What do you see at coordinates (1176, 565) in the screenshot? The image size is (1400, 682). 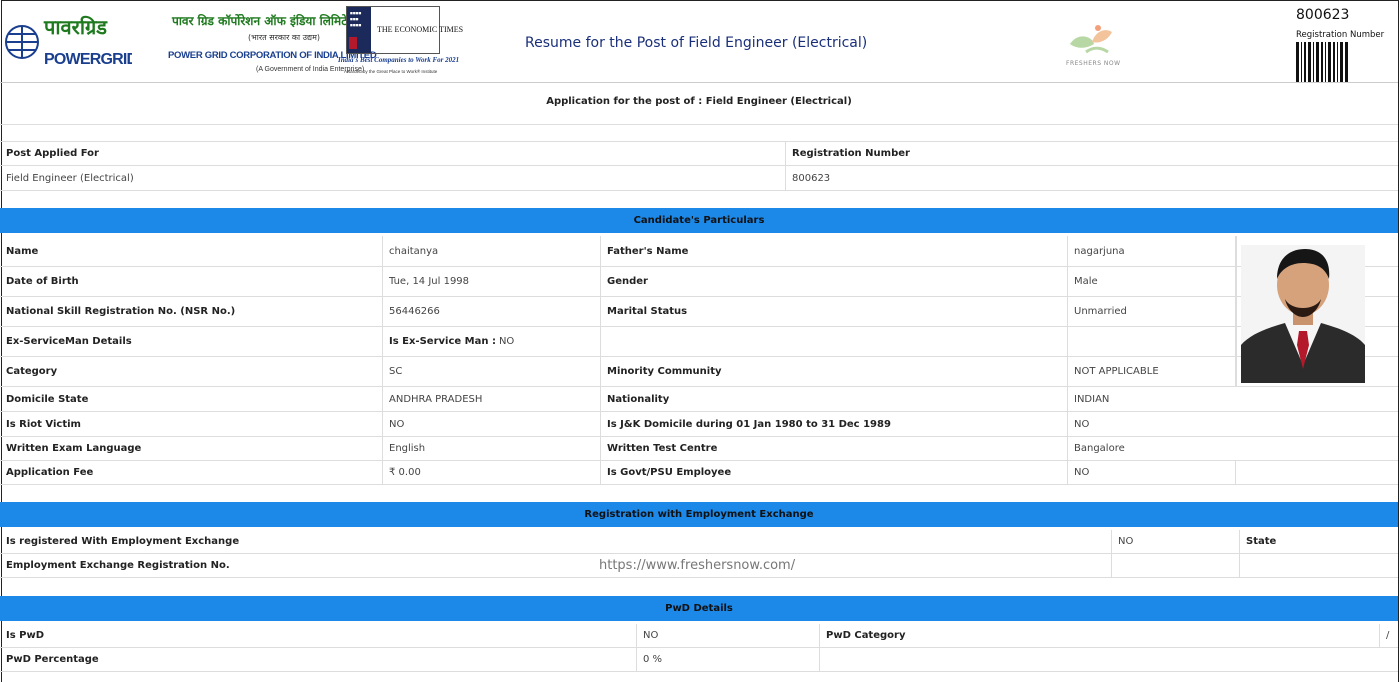 I see `employment-reg-no-value` at bounding box center [1176, 565].